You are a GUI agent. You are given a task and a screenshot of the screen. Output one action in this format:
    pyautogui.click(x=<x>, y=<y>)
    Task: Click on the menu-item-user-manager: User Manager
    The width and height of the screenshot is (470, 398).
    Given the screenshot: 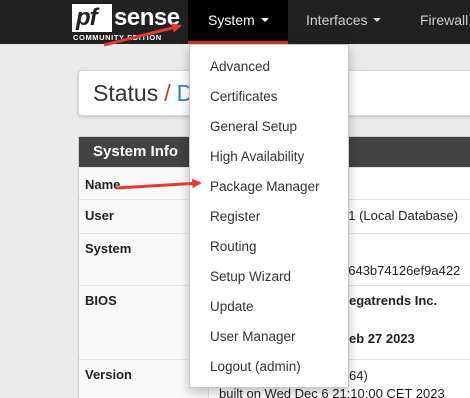 What is the action you would take?
    pyautogui.click(x=269, y=337)
    